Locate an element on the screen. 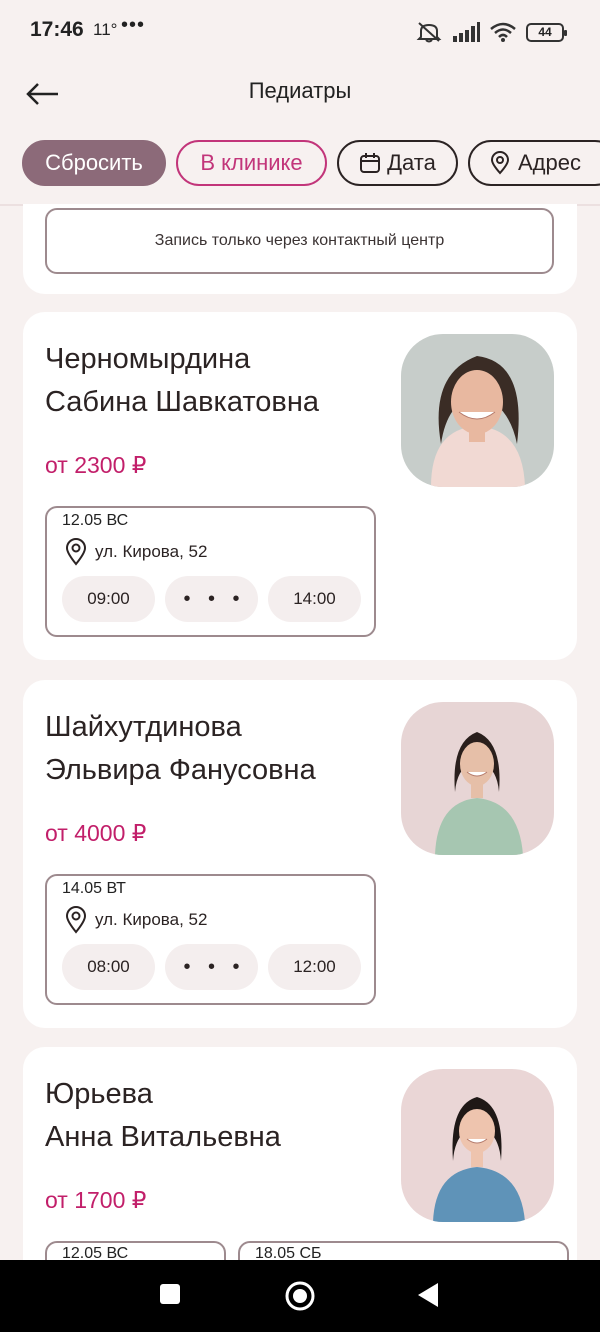 The height and width of the screenshot is (1332, 600). time-slot-button: 08:00 is located at coordinates (108, 967).